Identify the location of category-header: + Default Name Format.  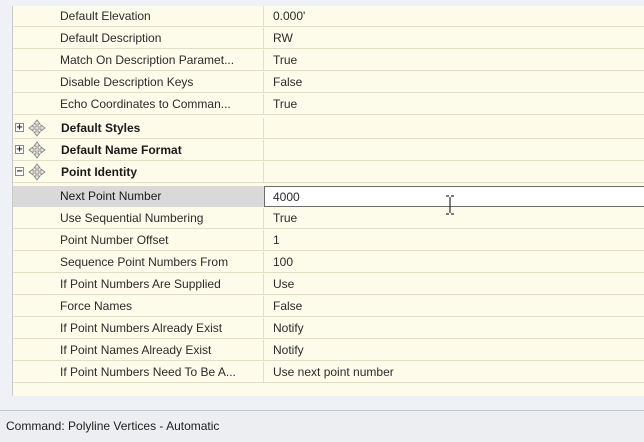
(138, 150).